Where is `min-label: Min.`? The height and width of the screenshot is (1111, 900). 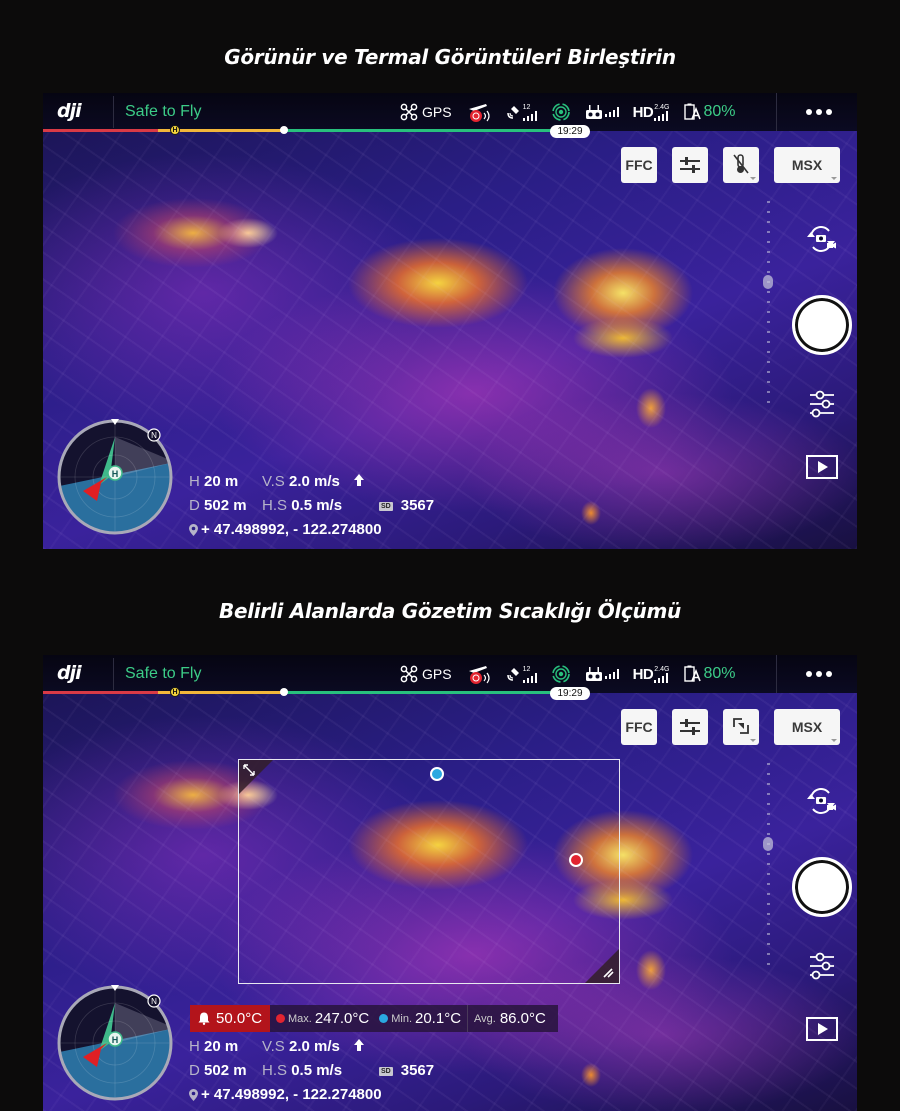 min-label: Min. is located at coordinates (401, 1018).